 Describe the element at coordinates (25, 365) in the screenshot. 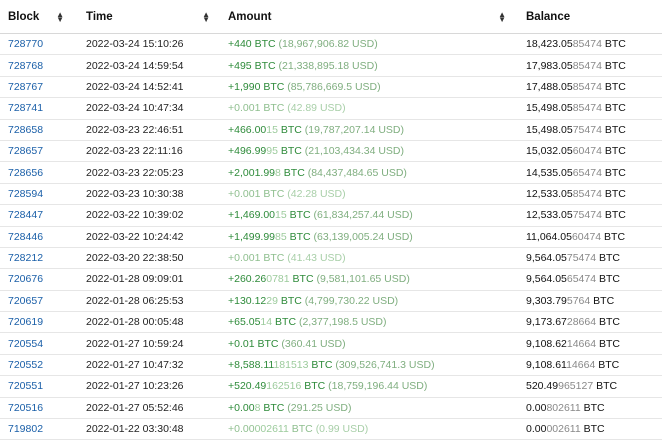

I see `block-link: 720552` at that location.